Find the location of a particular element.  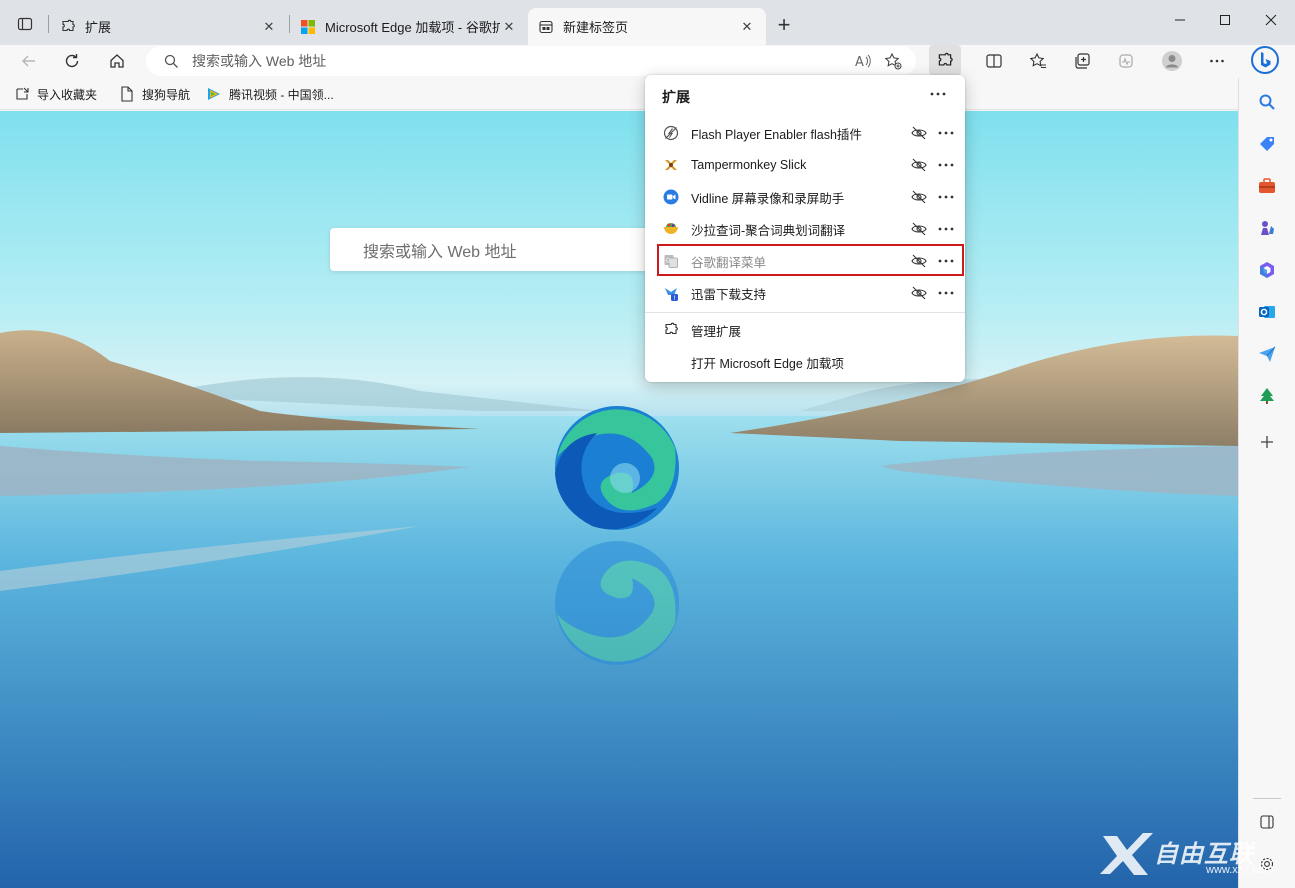

refresh-button is located at coordinates (72, 60).